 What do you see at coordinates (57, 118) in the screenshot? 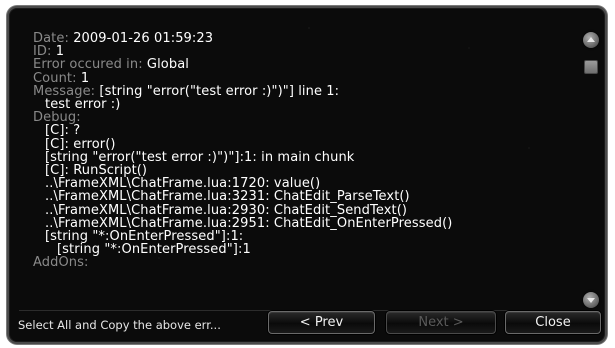
I see `debug-label: Debug:` at bounding box center [57, 118].